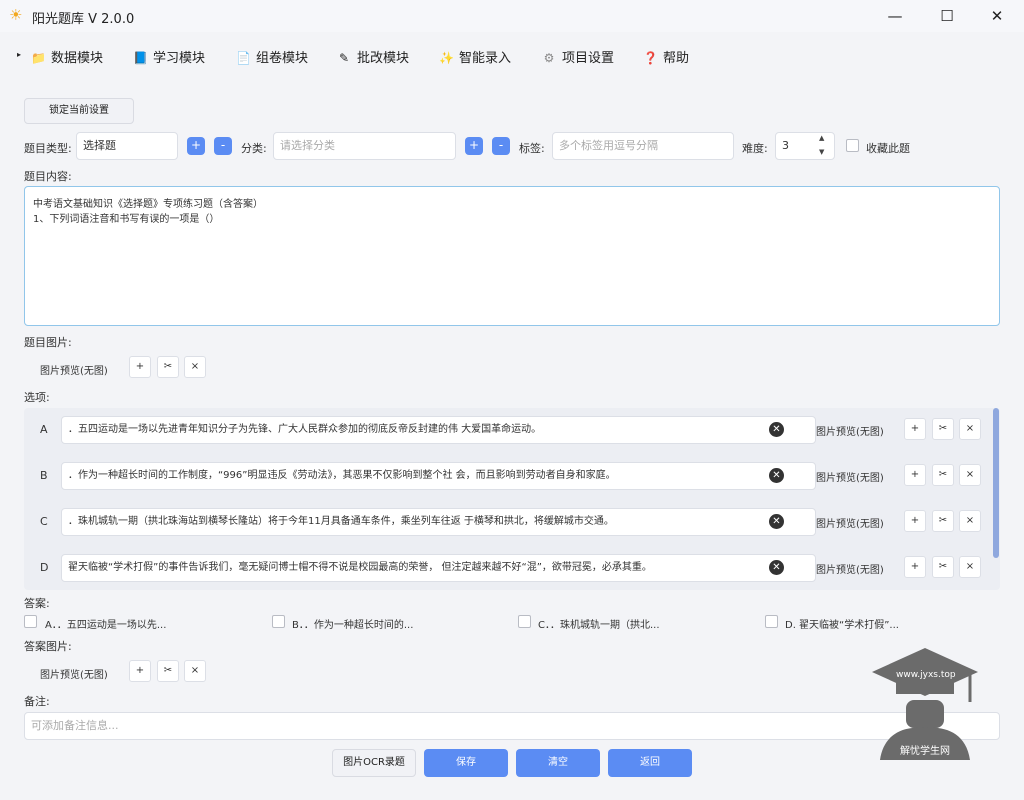  I want to click on sun-app-icon: ☀, so click(16, 15).